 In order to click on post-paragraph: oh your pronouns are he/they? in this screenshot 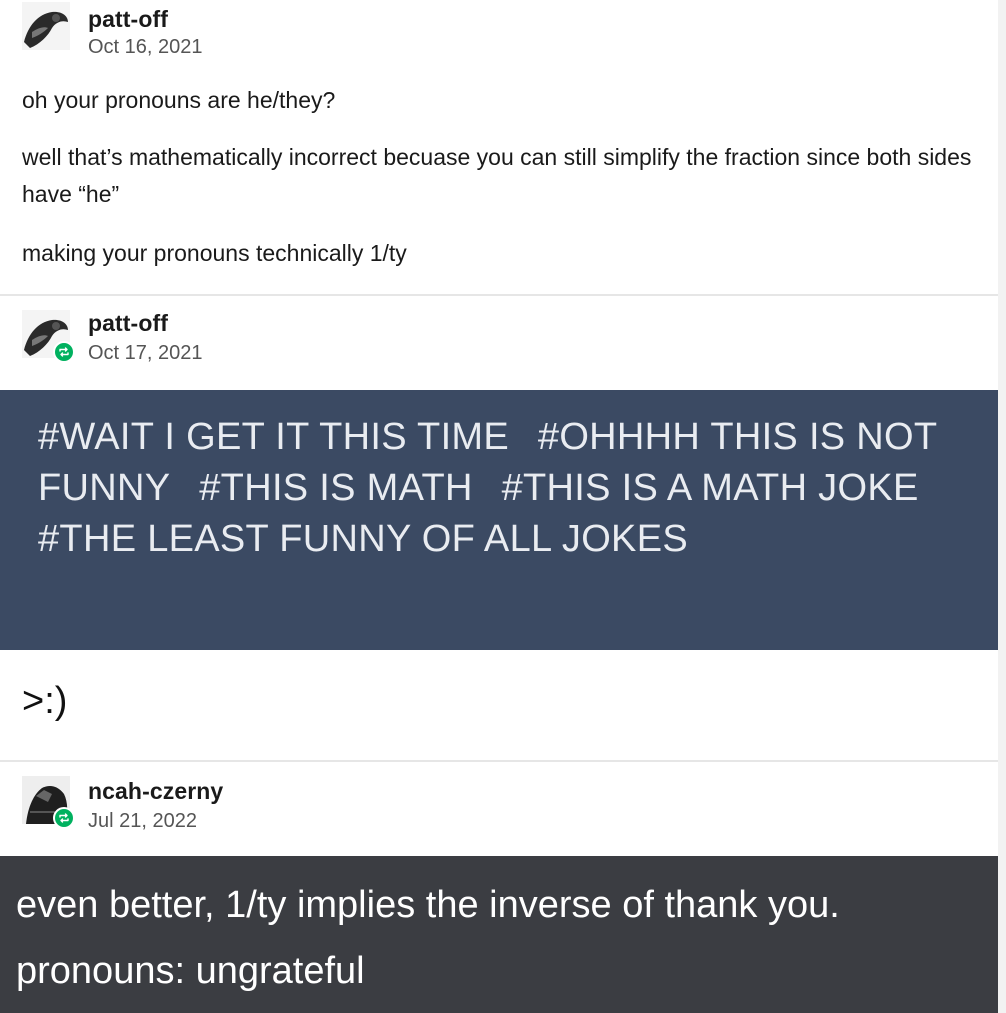, I will do `click(179, 100)`.